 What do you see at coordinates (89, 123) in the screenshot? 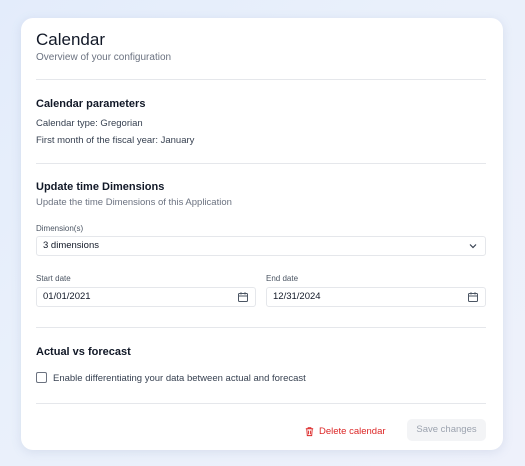
I see `calendar-type-text: Calendar type: Gregorian` at bounding box center [89, 123].